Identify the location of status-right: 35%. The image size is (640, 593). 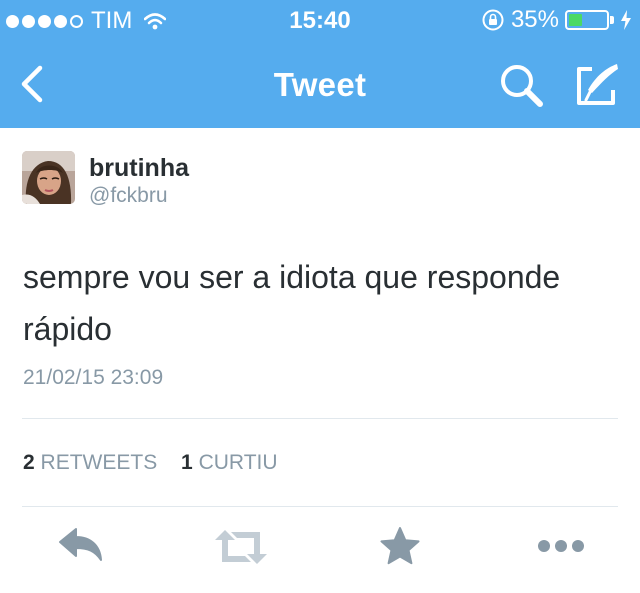
(556, 20).